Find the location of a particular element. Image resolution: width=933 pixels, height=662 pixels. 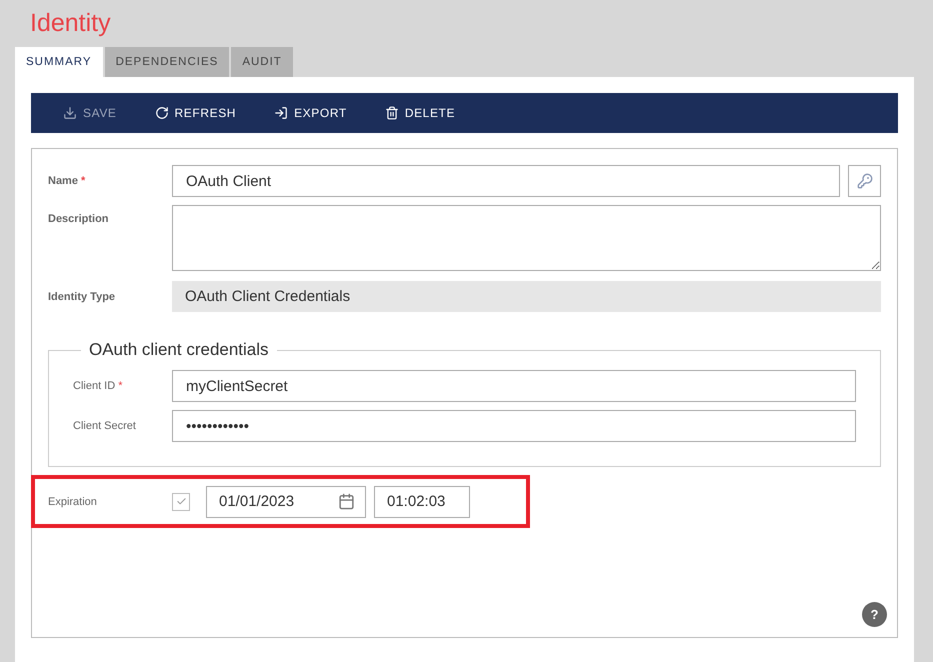

description-field is located at coordinates (526, 238).